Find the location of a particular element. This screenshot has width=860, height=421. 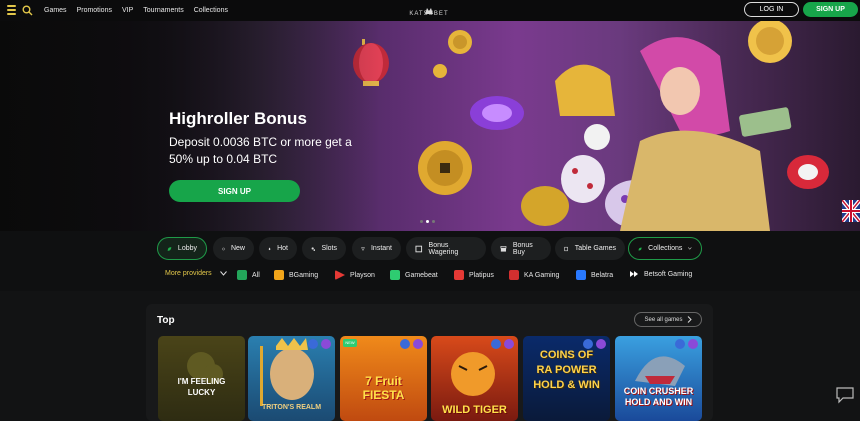

login-button: LOG IN is located at coordinates (771, 9).